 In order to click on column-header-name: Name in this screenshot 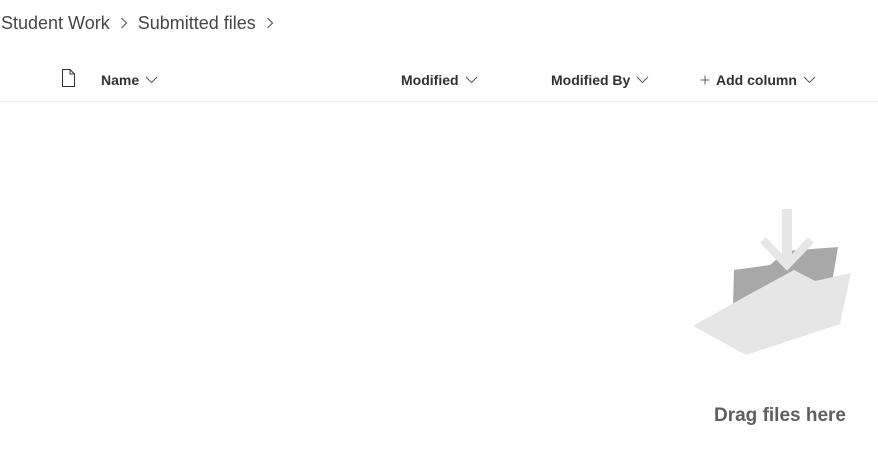, I will do `click(129, 79)`.